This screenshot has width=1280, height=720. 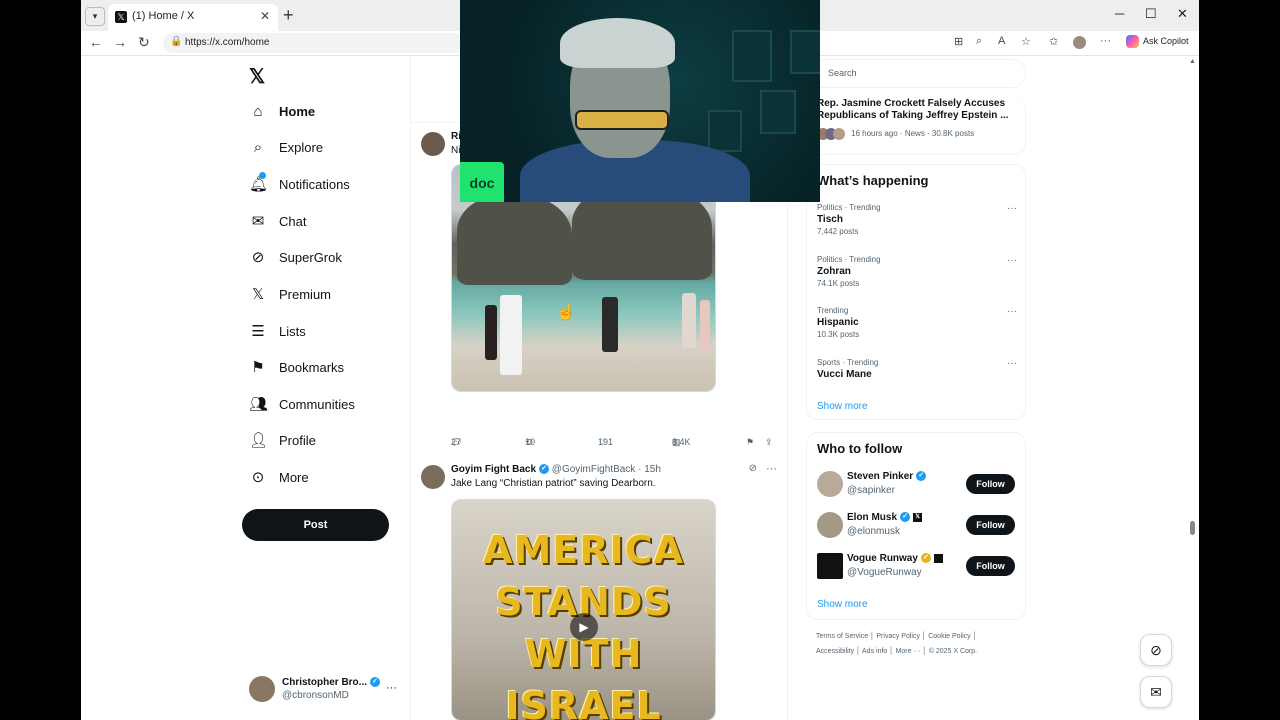 What do you see at coordinates (120, 42) in the screenshot?
I see `forward-arrow-icon: →` at bounding box center [120, 42].